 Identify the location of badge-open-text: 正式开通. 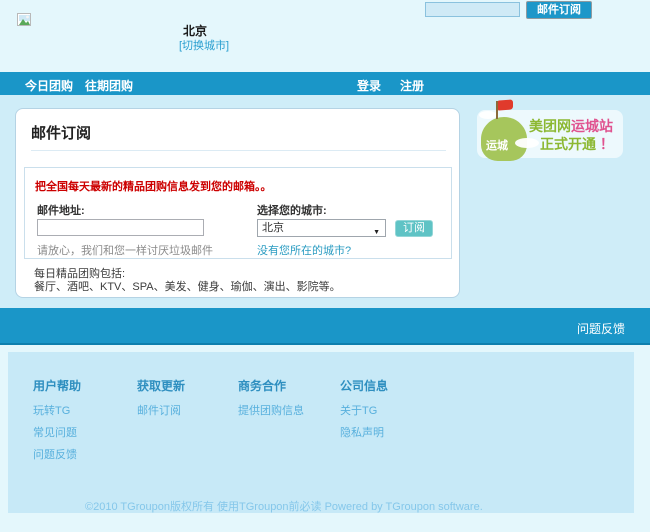
(568, 144).